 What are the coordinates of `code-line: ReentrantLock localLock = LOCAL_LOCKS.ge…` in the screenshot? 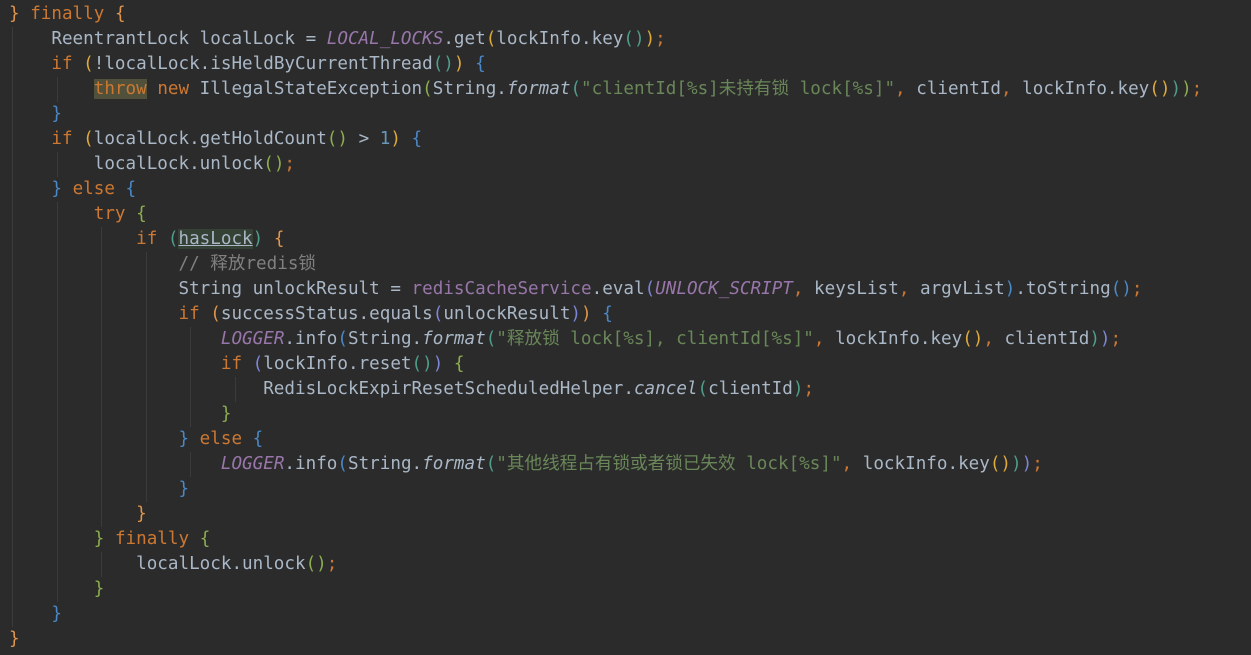 It's located at (605, 39).